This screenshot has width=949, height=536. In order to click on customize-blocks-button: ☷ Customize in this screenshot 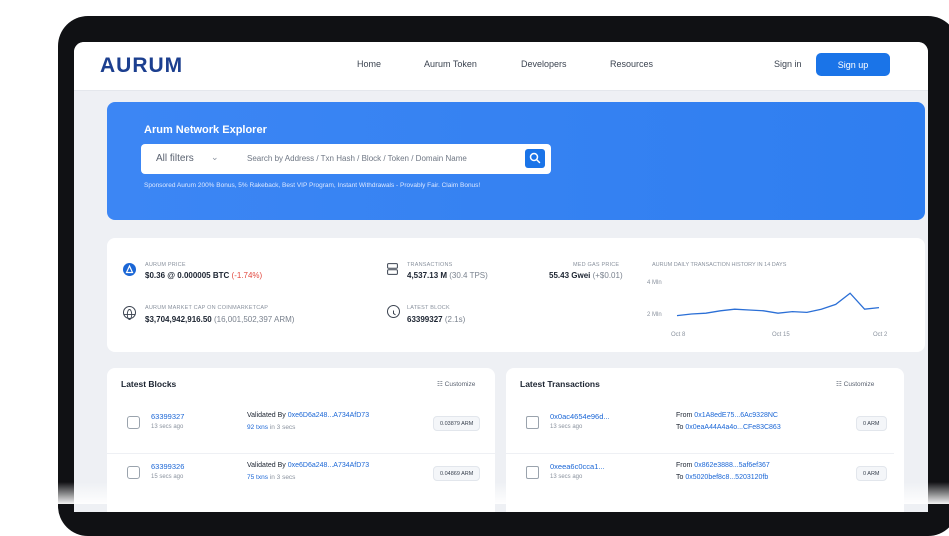, I will do `click(456, 384)`.